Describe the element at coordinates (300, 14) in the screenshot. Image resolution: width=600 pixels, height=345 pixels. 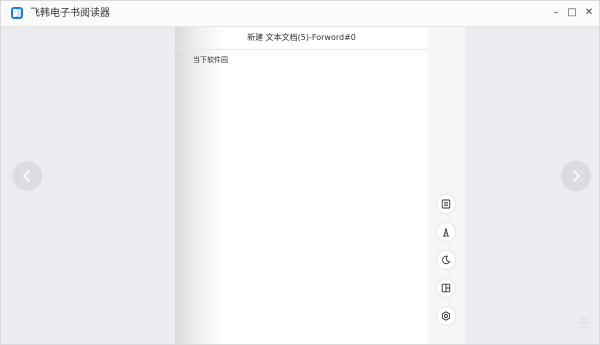
I see `title-bar: 飞韩电子书阅读器 – □ ✕` at that location.